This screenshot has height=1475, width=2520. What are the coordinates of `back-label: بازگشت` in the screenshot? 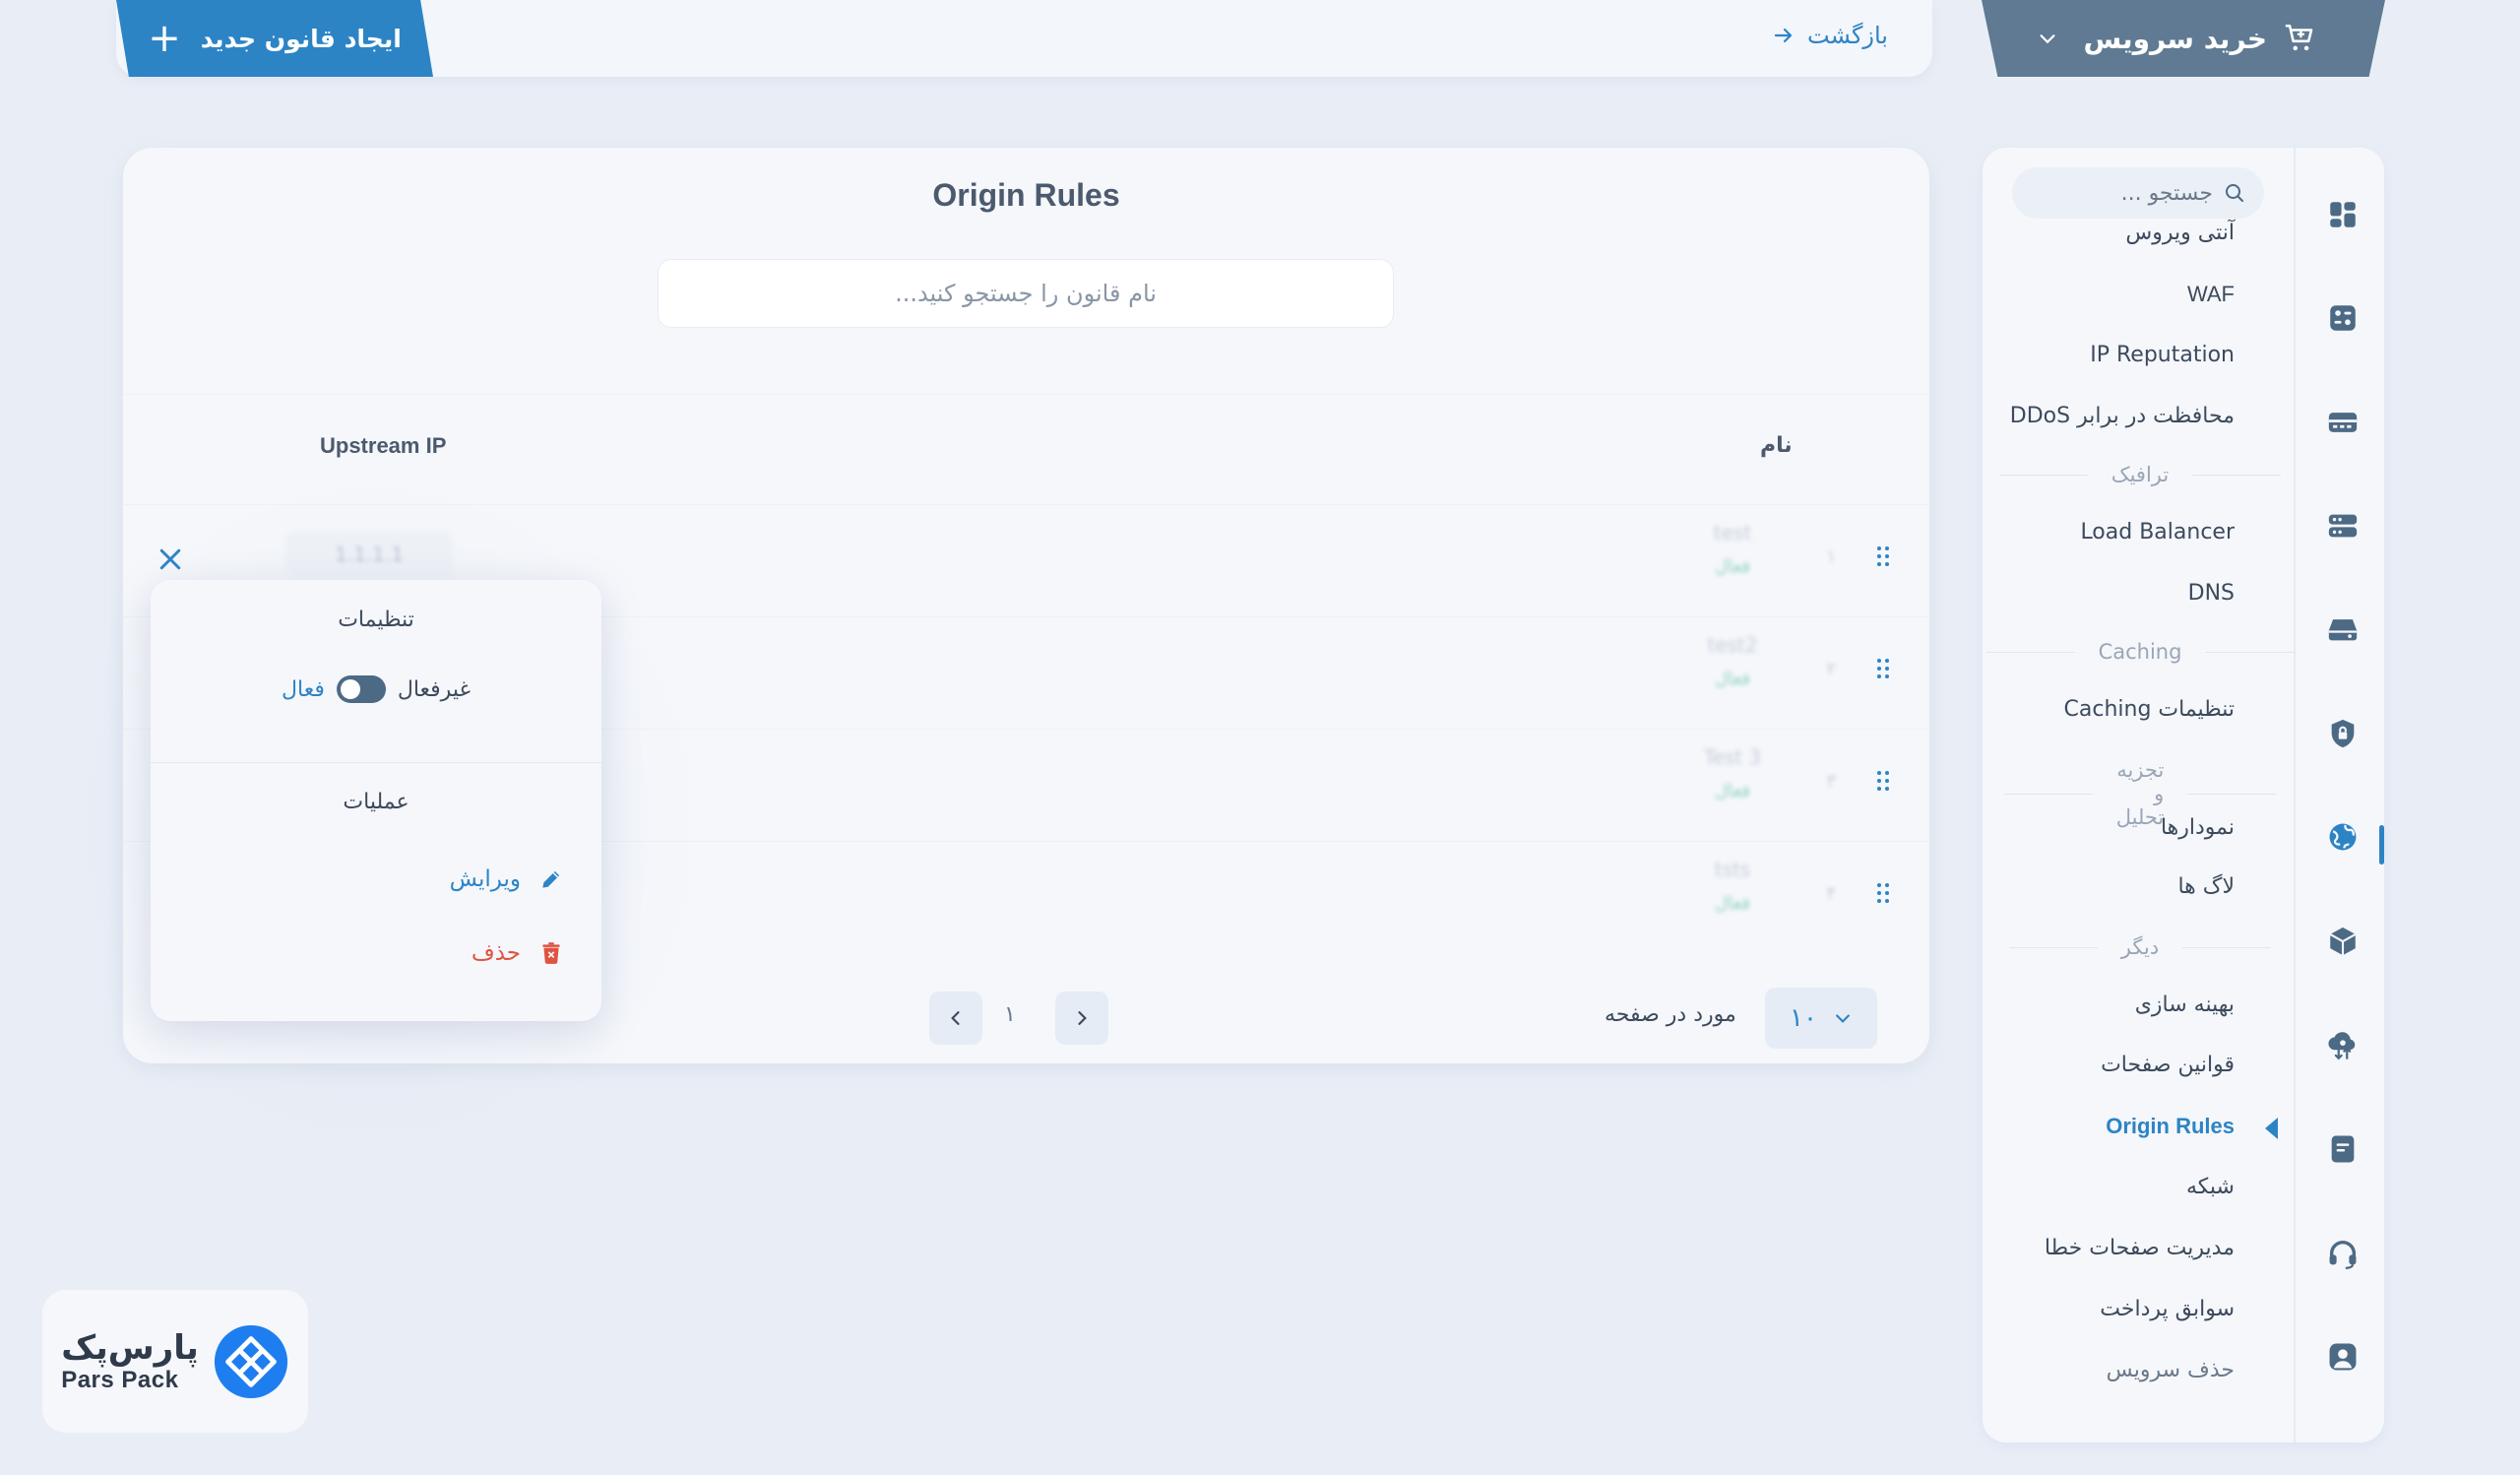 It's located at (1847, 35).